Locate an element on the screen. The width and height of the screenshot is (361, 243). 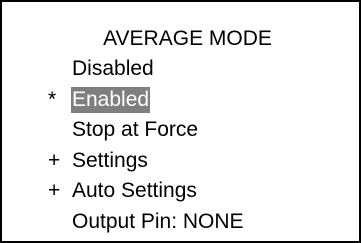
menu-item-stop-at-force: Stop at Force is located at coordinates (180, 132).